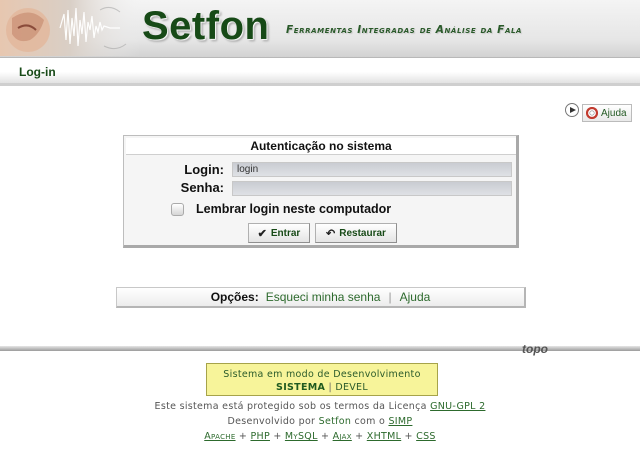 The width and height of the screenshot is (640, 449). What do you see at coordinates (400, 421) in the screenshot?
I see `simp-link: SIMP` at bounding box center [400, 421].